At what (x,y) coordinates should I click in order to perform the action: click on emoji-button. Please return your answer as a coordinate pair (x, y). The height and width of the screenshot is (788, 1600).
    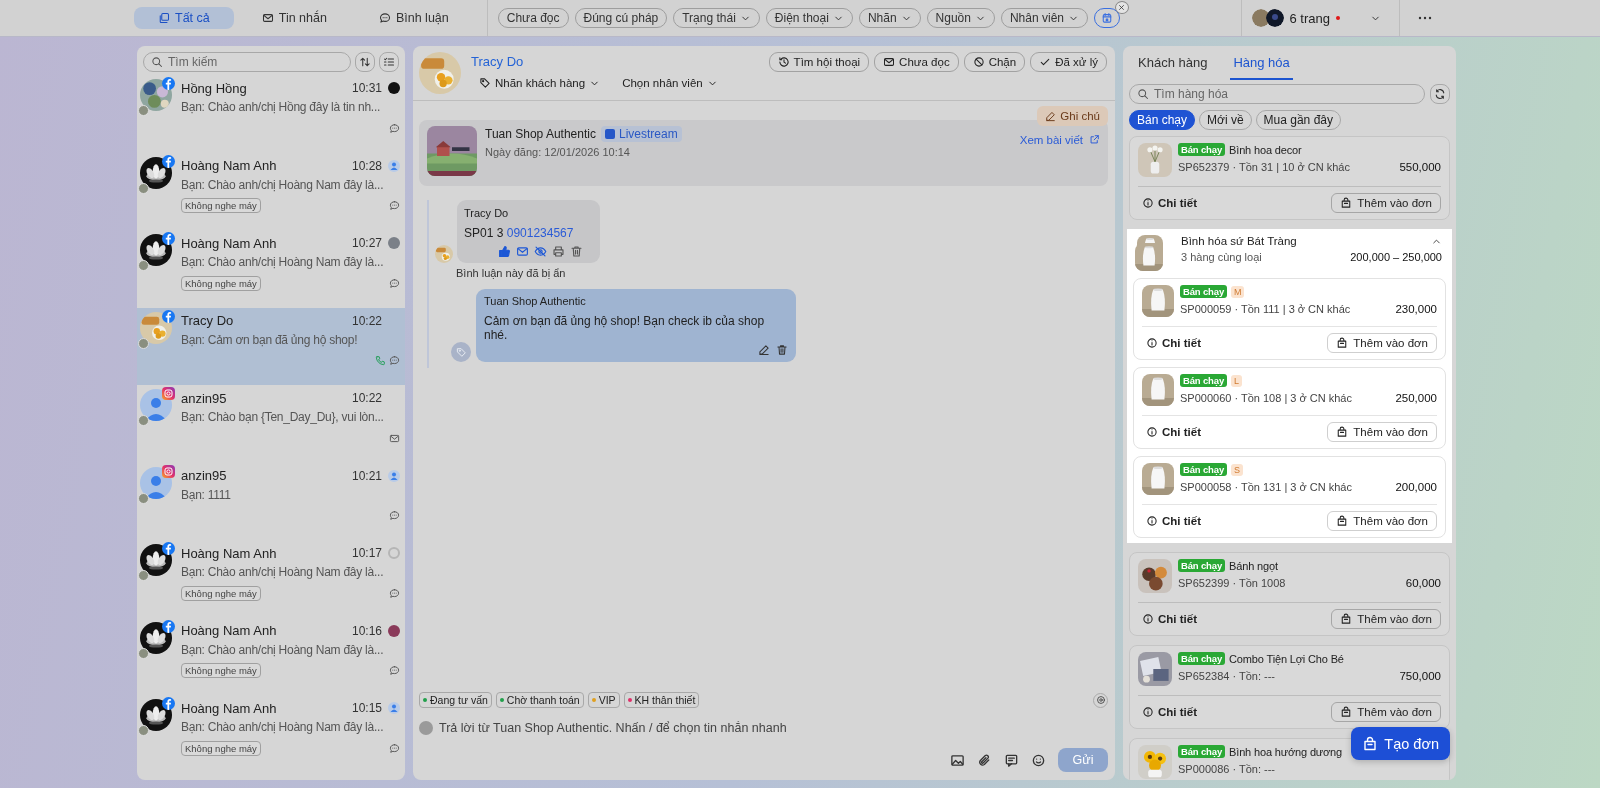
    Looking at the image, I should click on (1038, 760).